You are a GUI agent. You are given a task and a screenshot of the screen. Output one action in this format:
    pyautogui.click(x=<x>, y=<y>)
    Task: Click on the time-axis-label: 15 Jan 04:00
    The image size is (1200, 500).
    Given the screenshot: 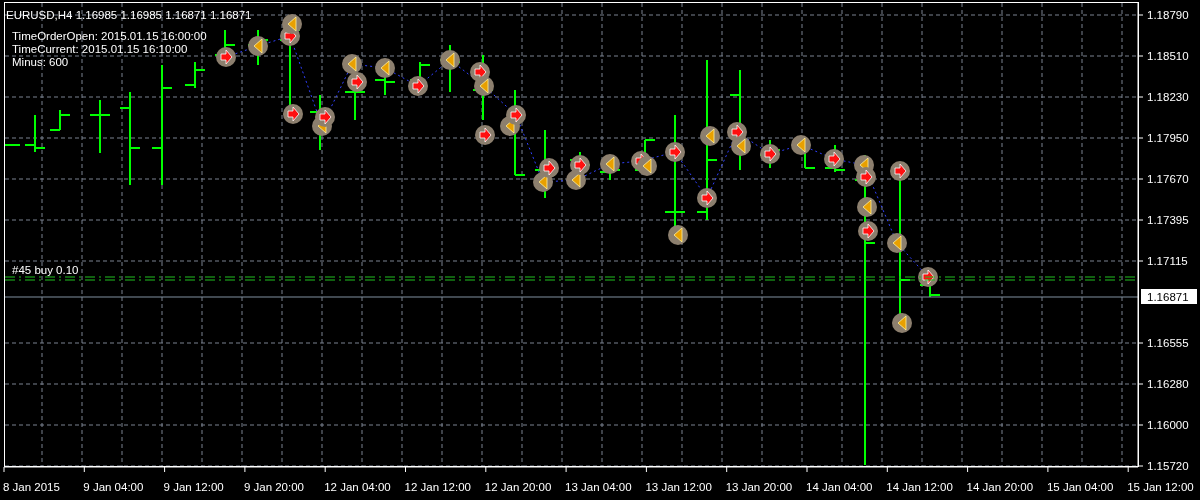 What is the action you would take?
    pyautogui.click(x=1080, y=487)
    